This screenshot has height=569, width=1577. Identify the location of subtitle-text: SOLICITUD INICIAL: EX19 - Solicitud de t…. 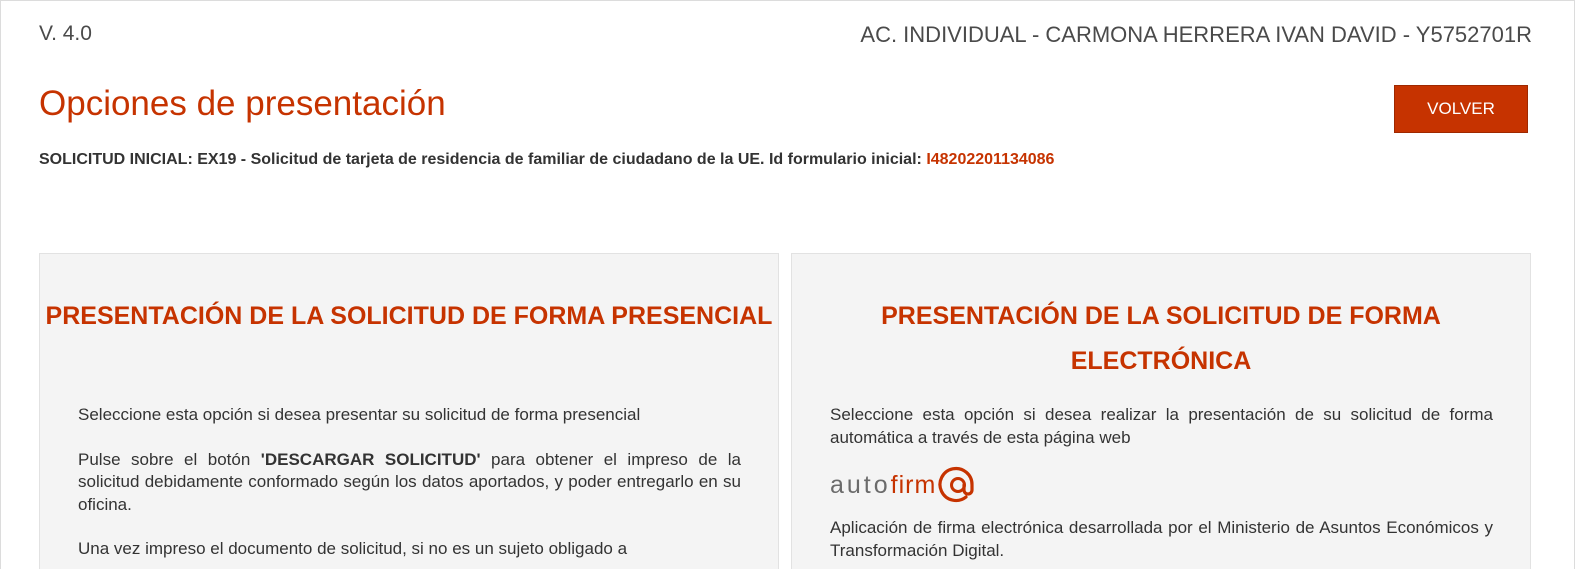
(480, 159).